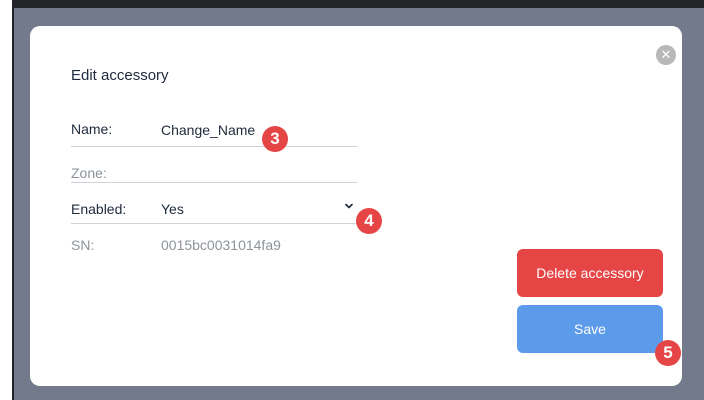  What do you see at coordinates (214, 182) in the screenshot?
I see `zone-underline` at bounding box center [214, 182].